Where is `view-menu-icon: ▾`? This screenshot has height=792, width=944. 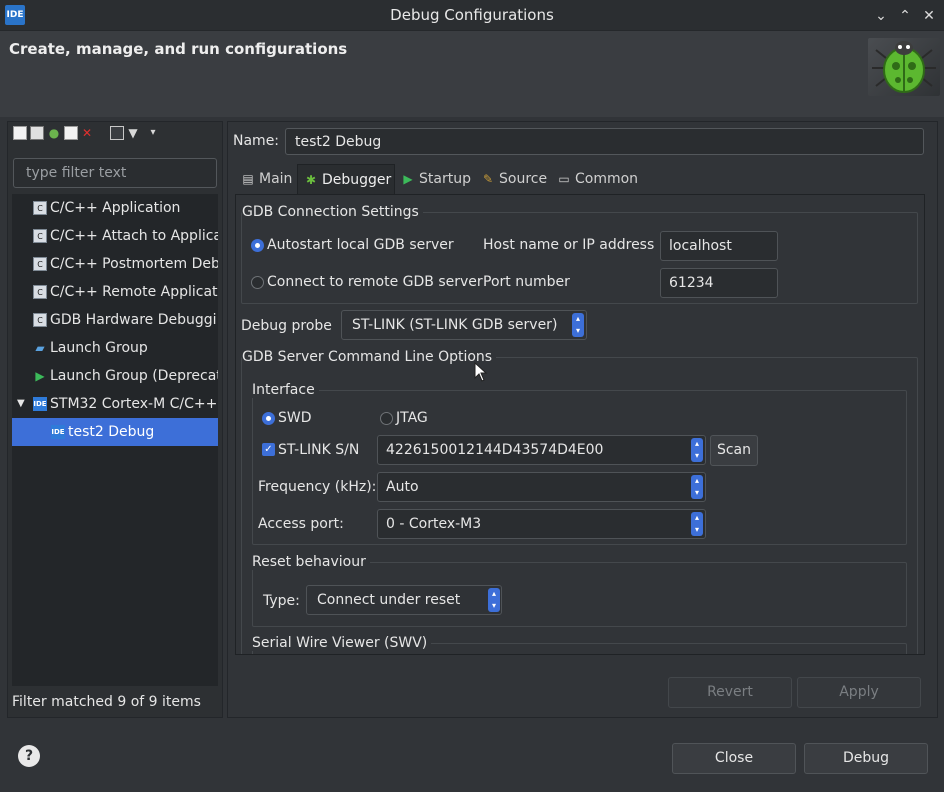
view-menu-icon: ▾ is located at coordinates (153, 133).